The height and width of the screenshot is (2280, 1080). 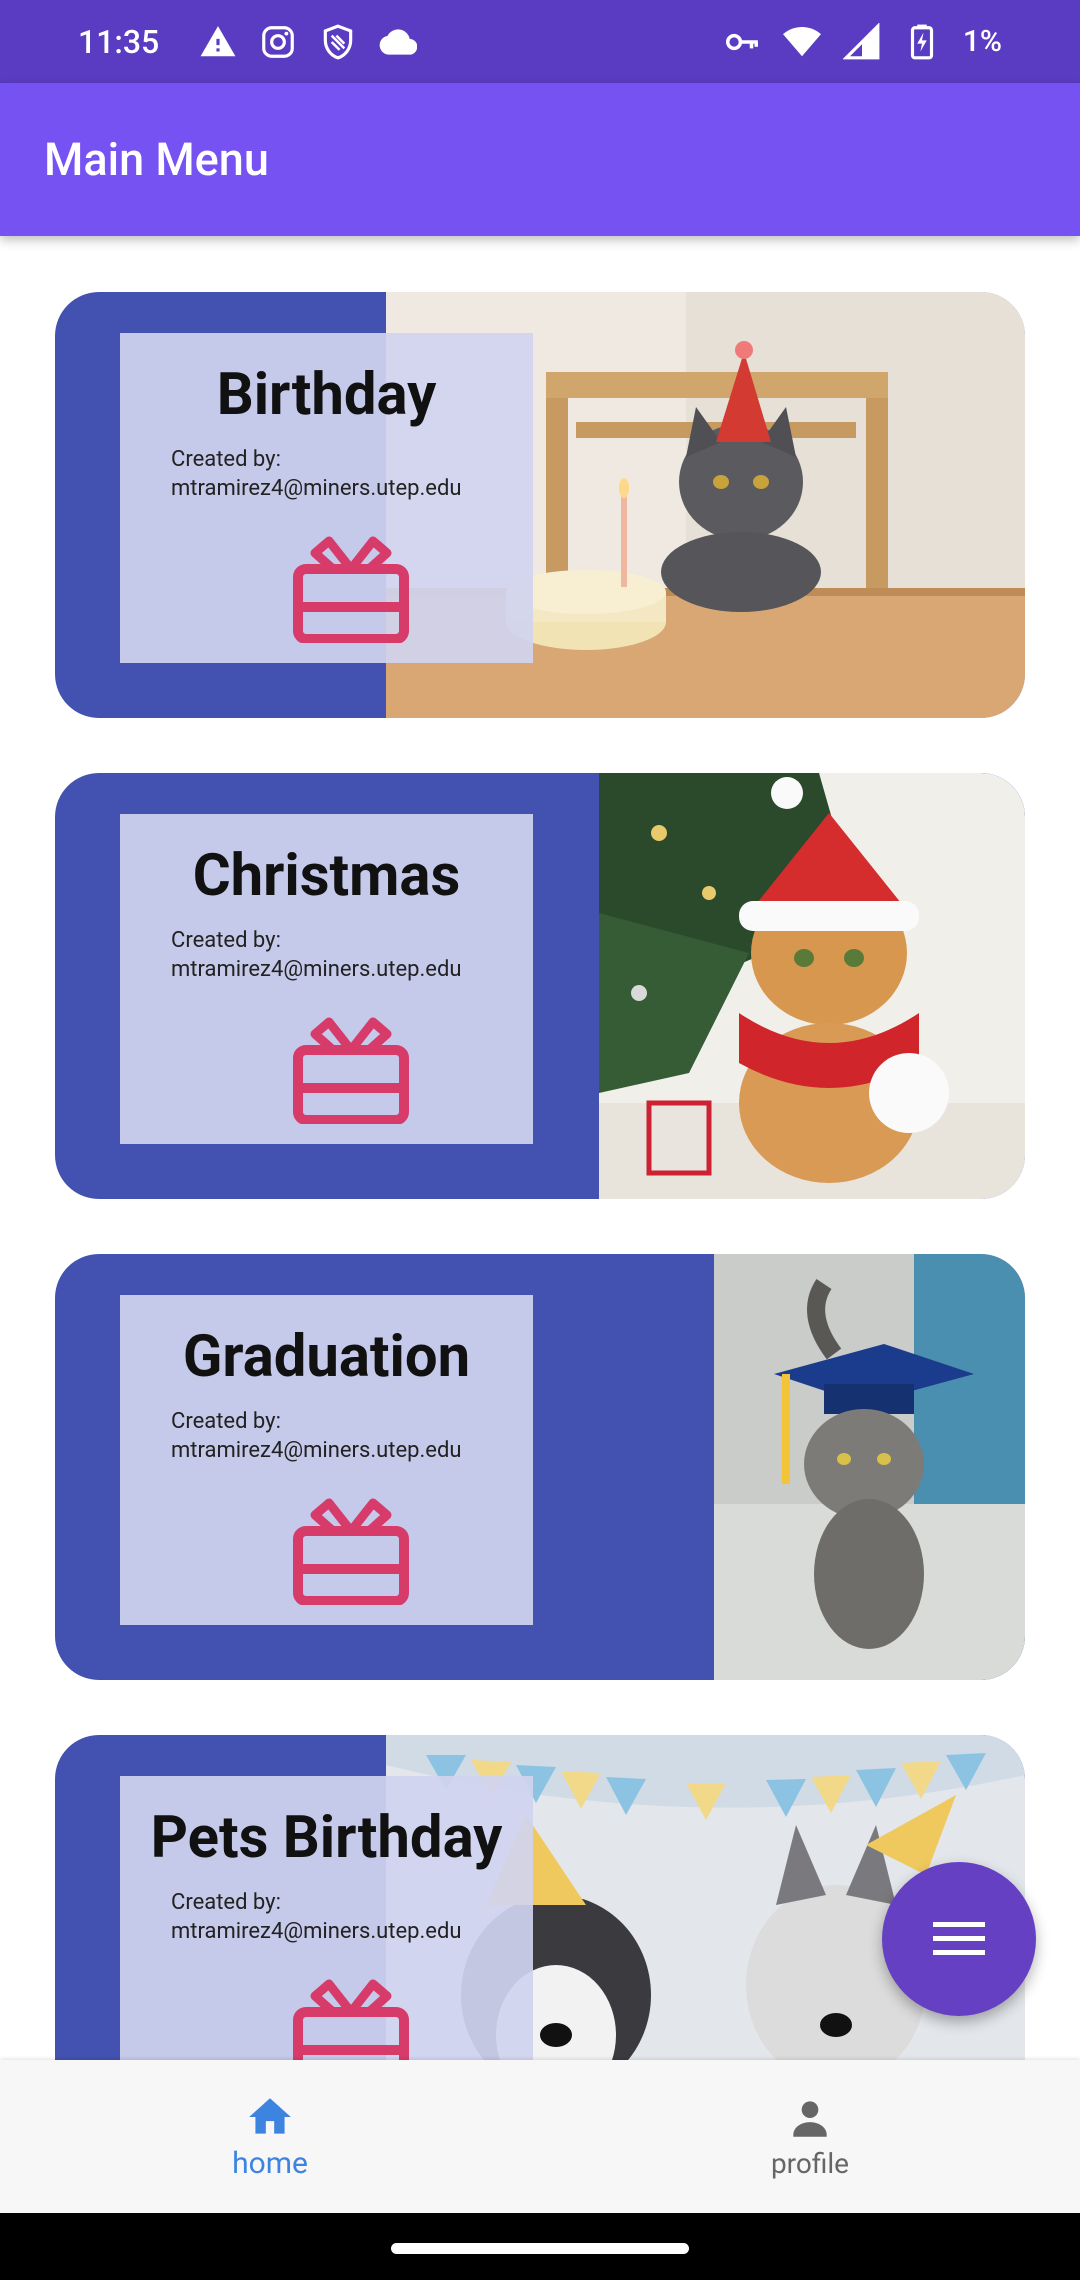 What do you see at coordinates (326, 876) in the screenshot?
I see `card-title: Christmas` at bounding box center [326, 876].